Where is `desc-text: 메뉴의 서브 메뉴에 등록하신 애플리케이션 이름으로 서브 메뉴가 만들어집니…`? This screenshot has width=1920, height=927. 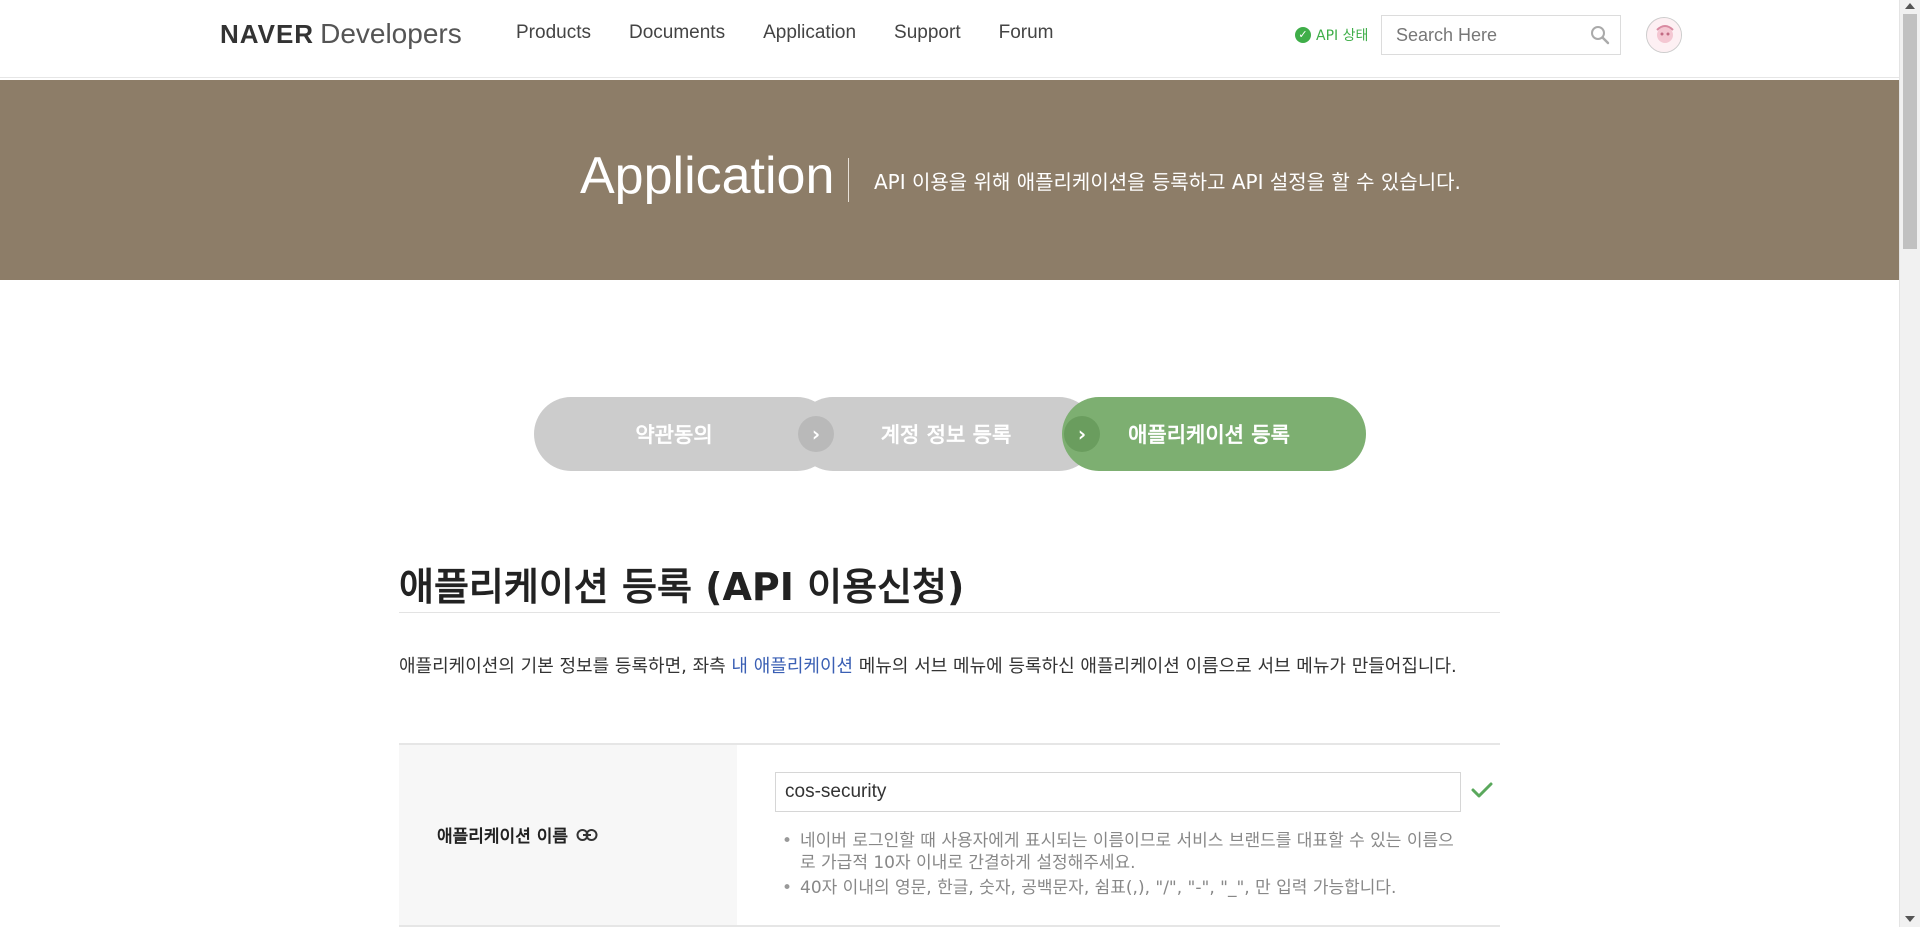
desc-text: 메뉴의 서브 메뉴에 등록하신 애플리케이션 이름으로 서브 메뉴가 만들어집니… is located at coordinates (1155, 666).